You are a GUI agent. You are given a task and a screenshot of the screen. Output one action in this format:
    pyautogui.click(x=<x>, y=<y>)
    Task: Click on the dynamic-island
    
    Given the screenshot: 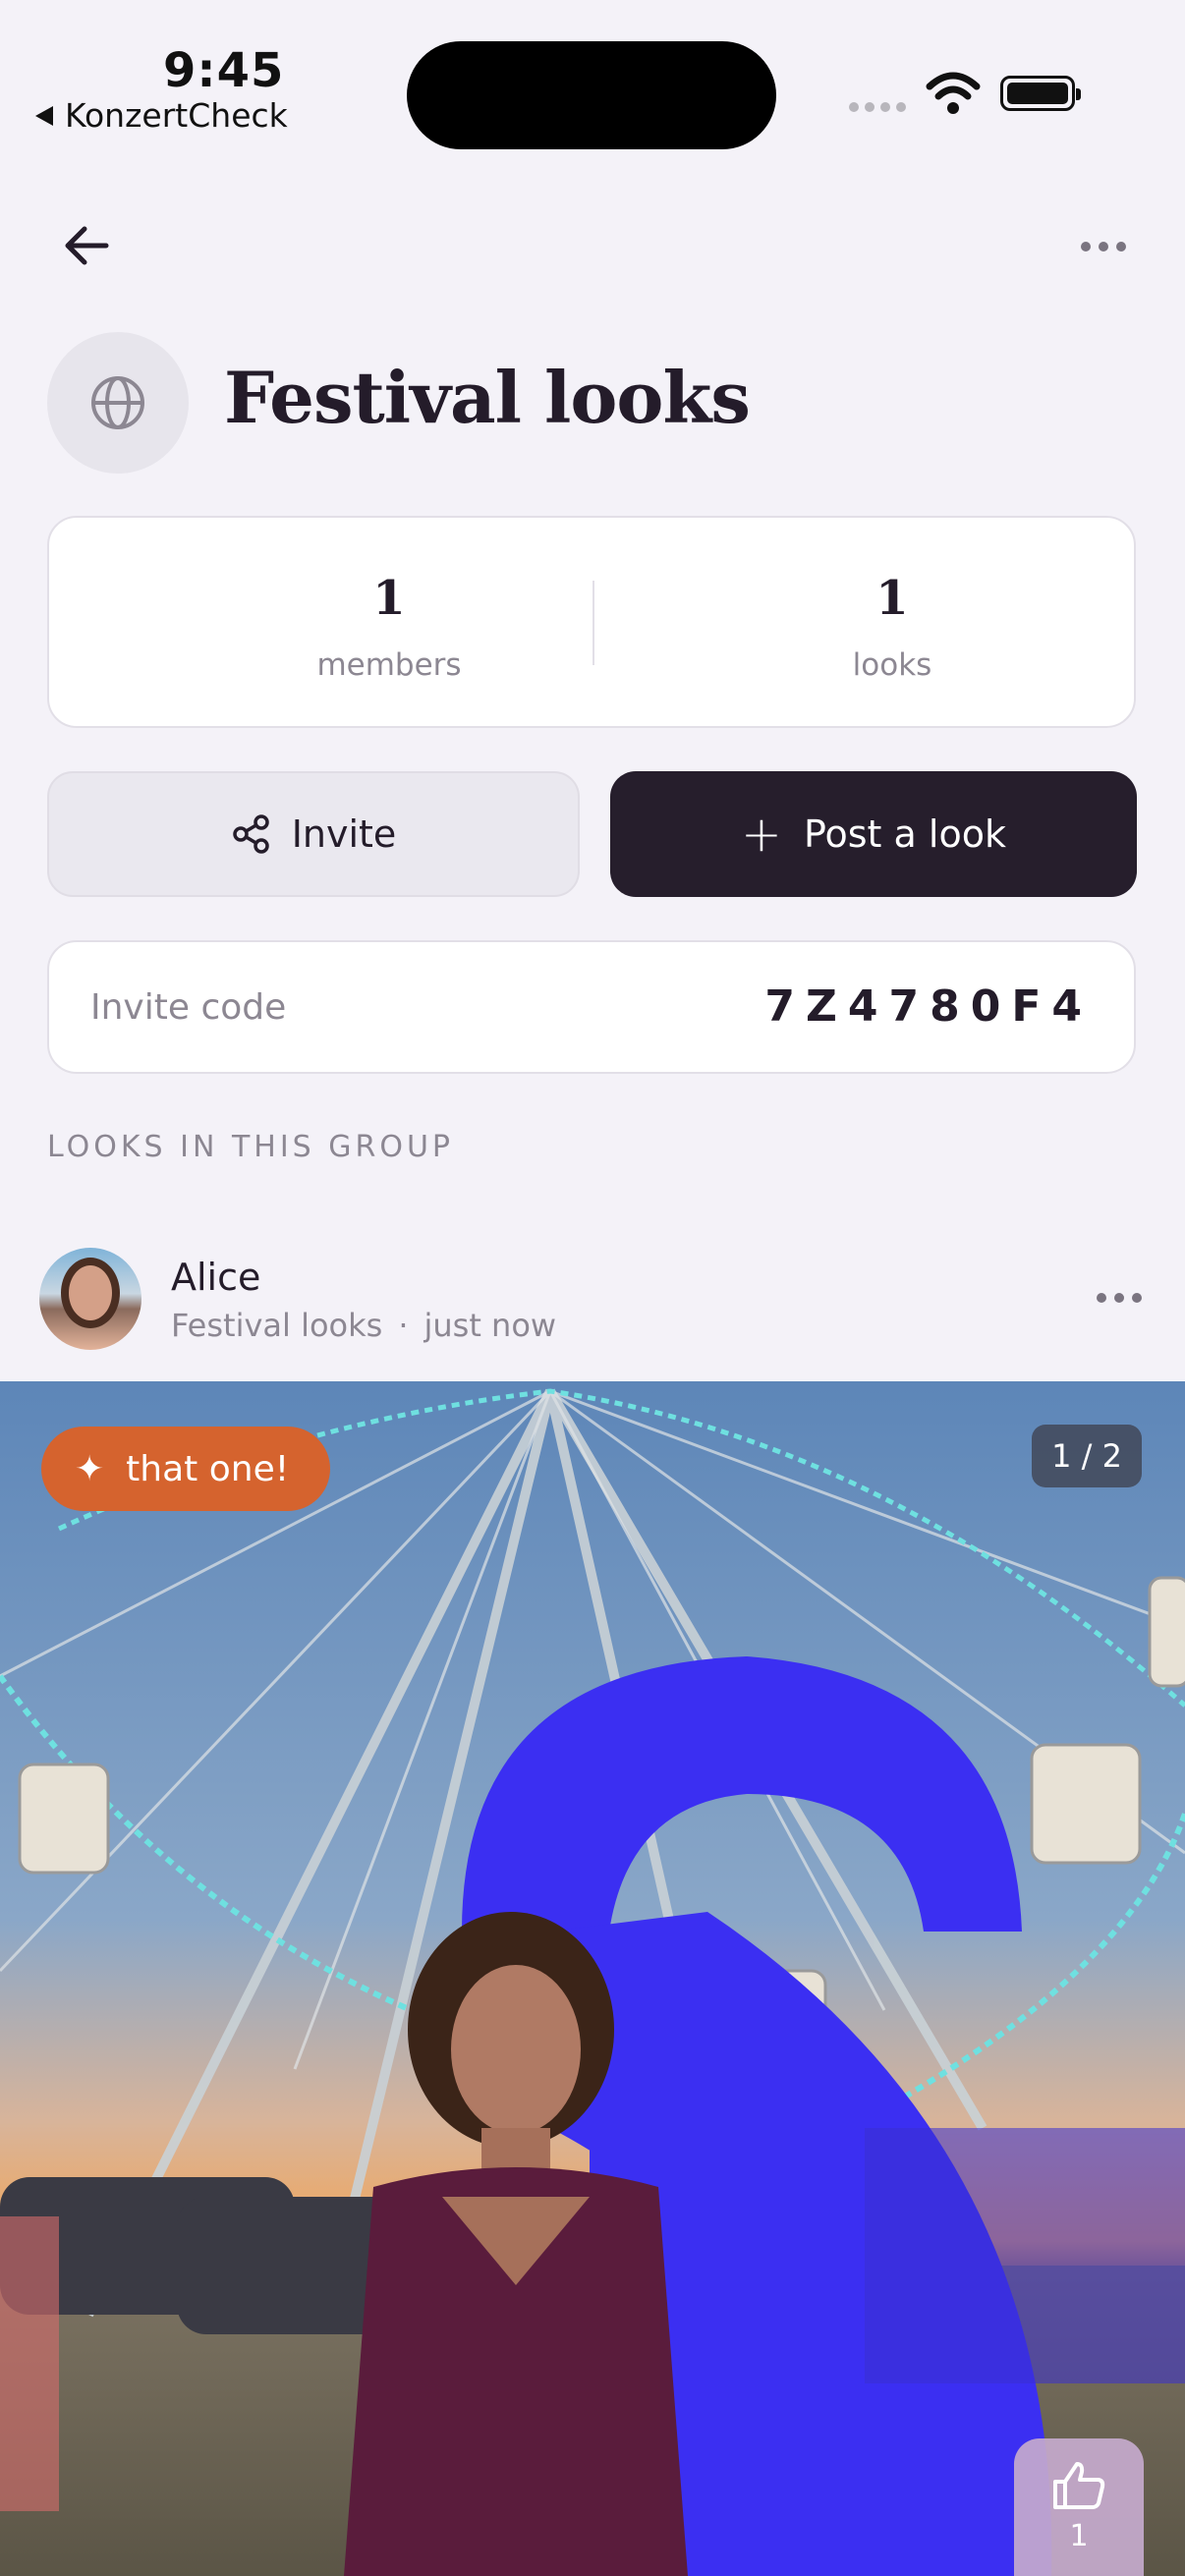 What is the action you would take?
    pyautogui.click(x=592, y=95)
    